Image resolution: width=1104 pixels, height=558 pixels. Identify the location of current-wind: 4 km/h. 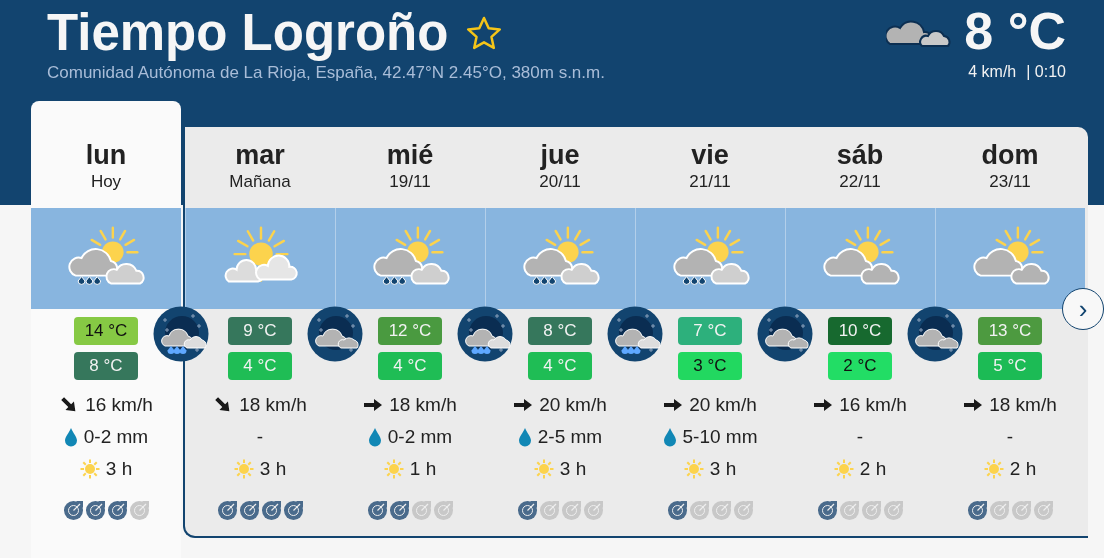
(992, 72).